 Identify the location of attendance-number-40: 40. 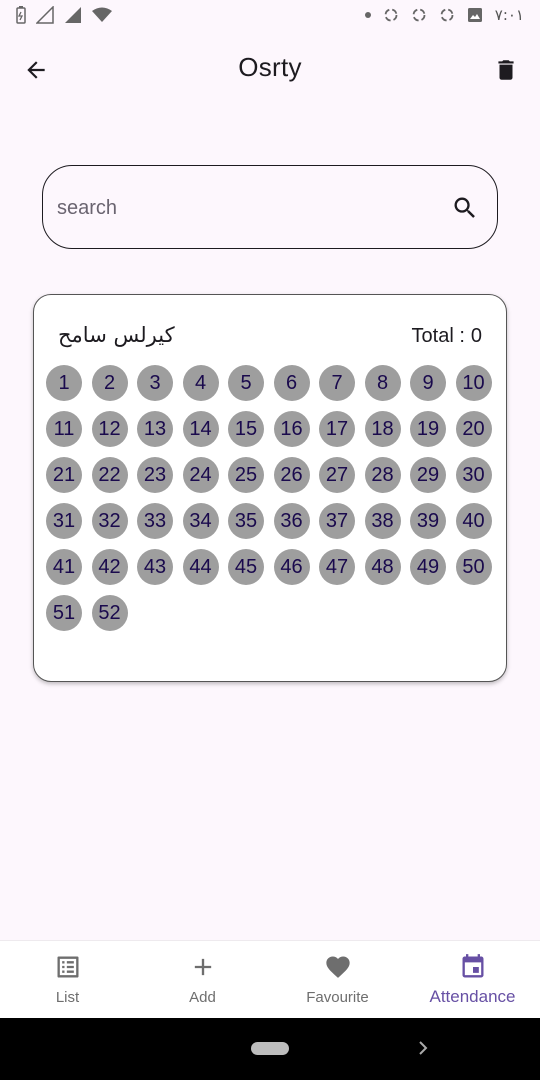
(473, 521).